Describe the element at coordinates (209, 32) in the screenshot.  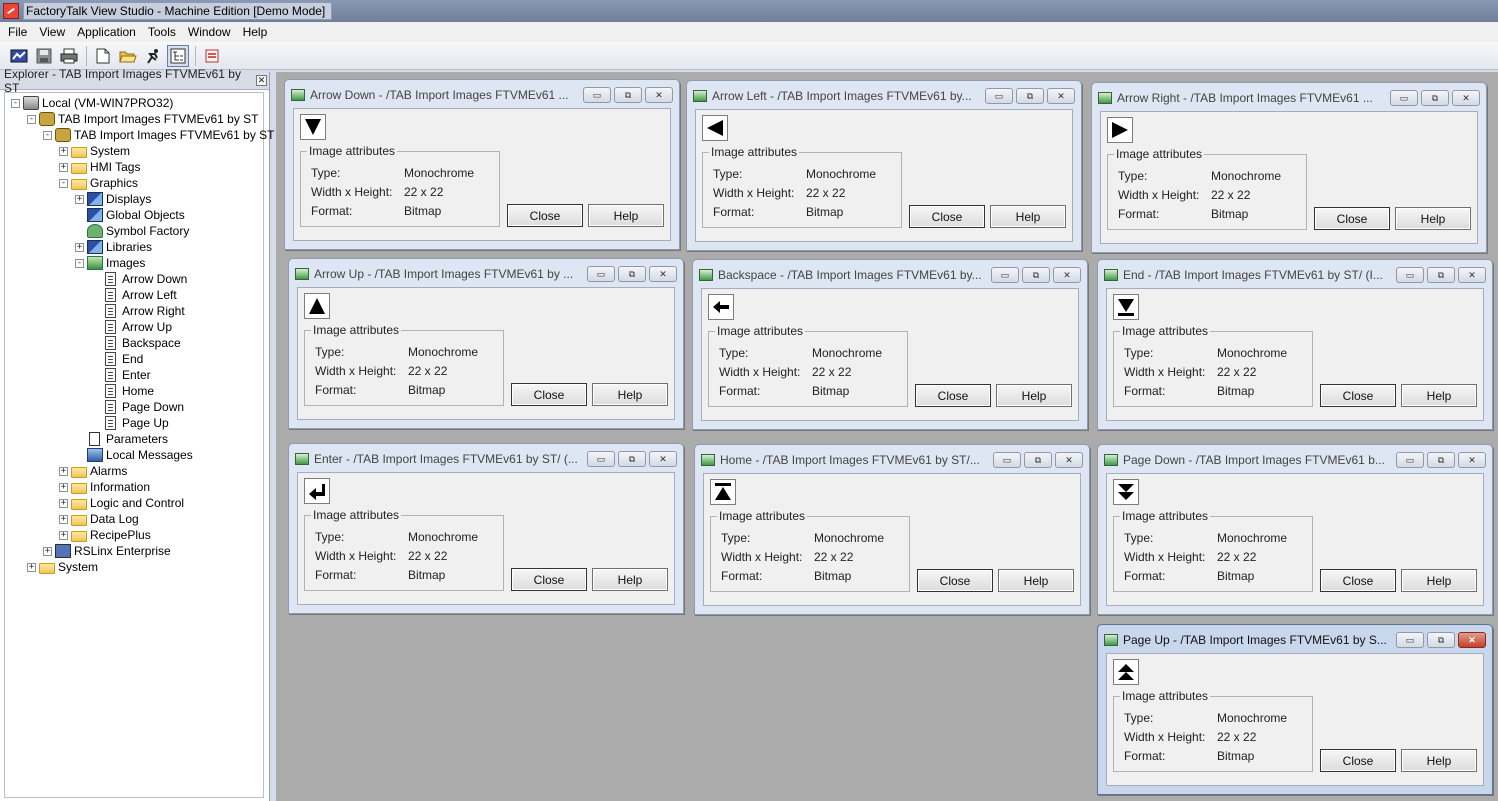
I see `menu-window: Window` at that location.